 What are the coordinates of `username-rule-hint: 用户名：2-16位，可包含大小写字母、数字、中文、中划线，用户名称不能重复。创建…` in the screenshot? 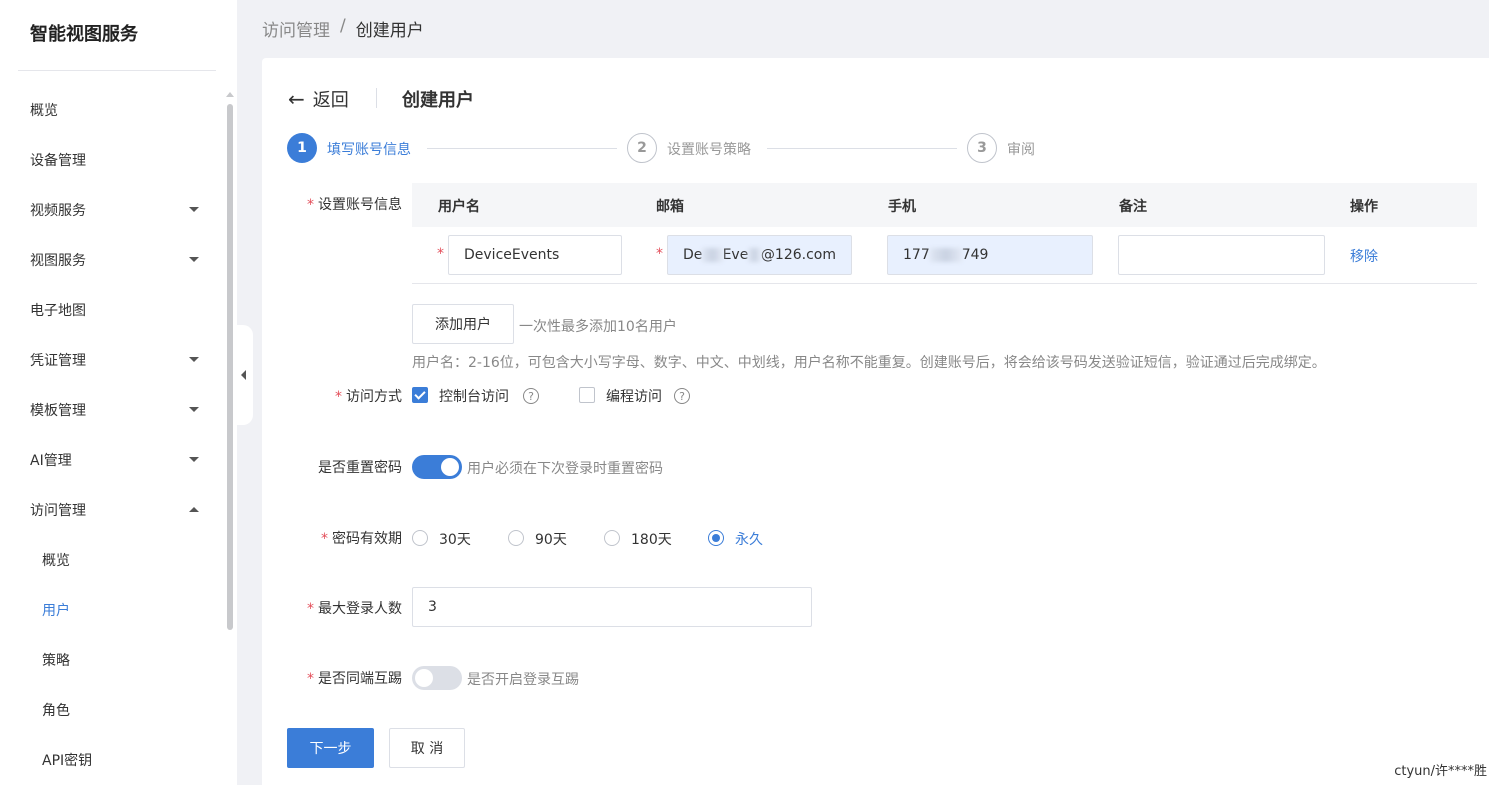 It's located at (869, 363).